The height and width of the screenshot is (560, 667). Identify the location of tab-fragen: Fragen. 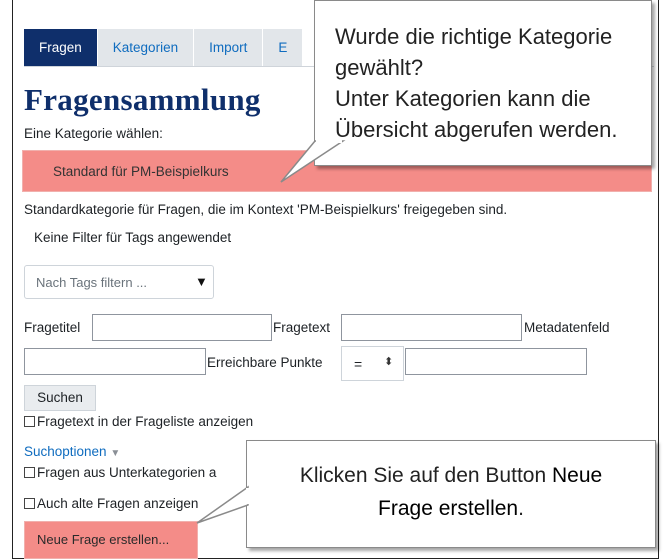
(61, 47).